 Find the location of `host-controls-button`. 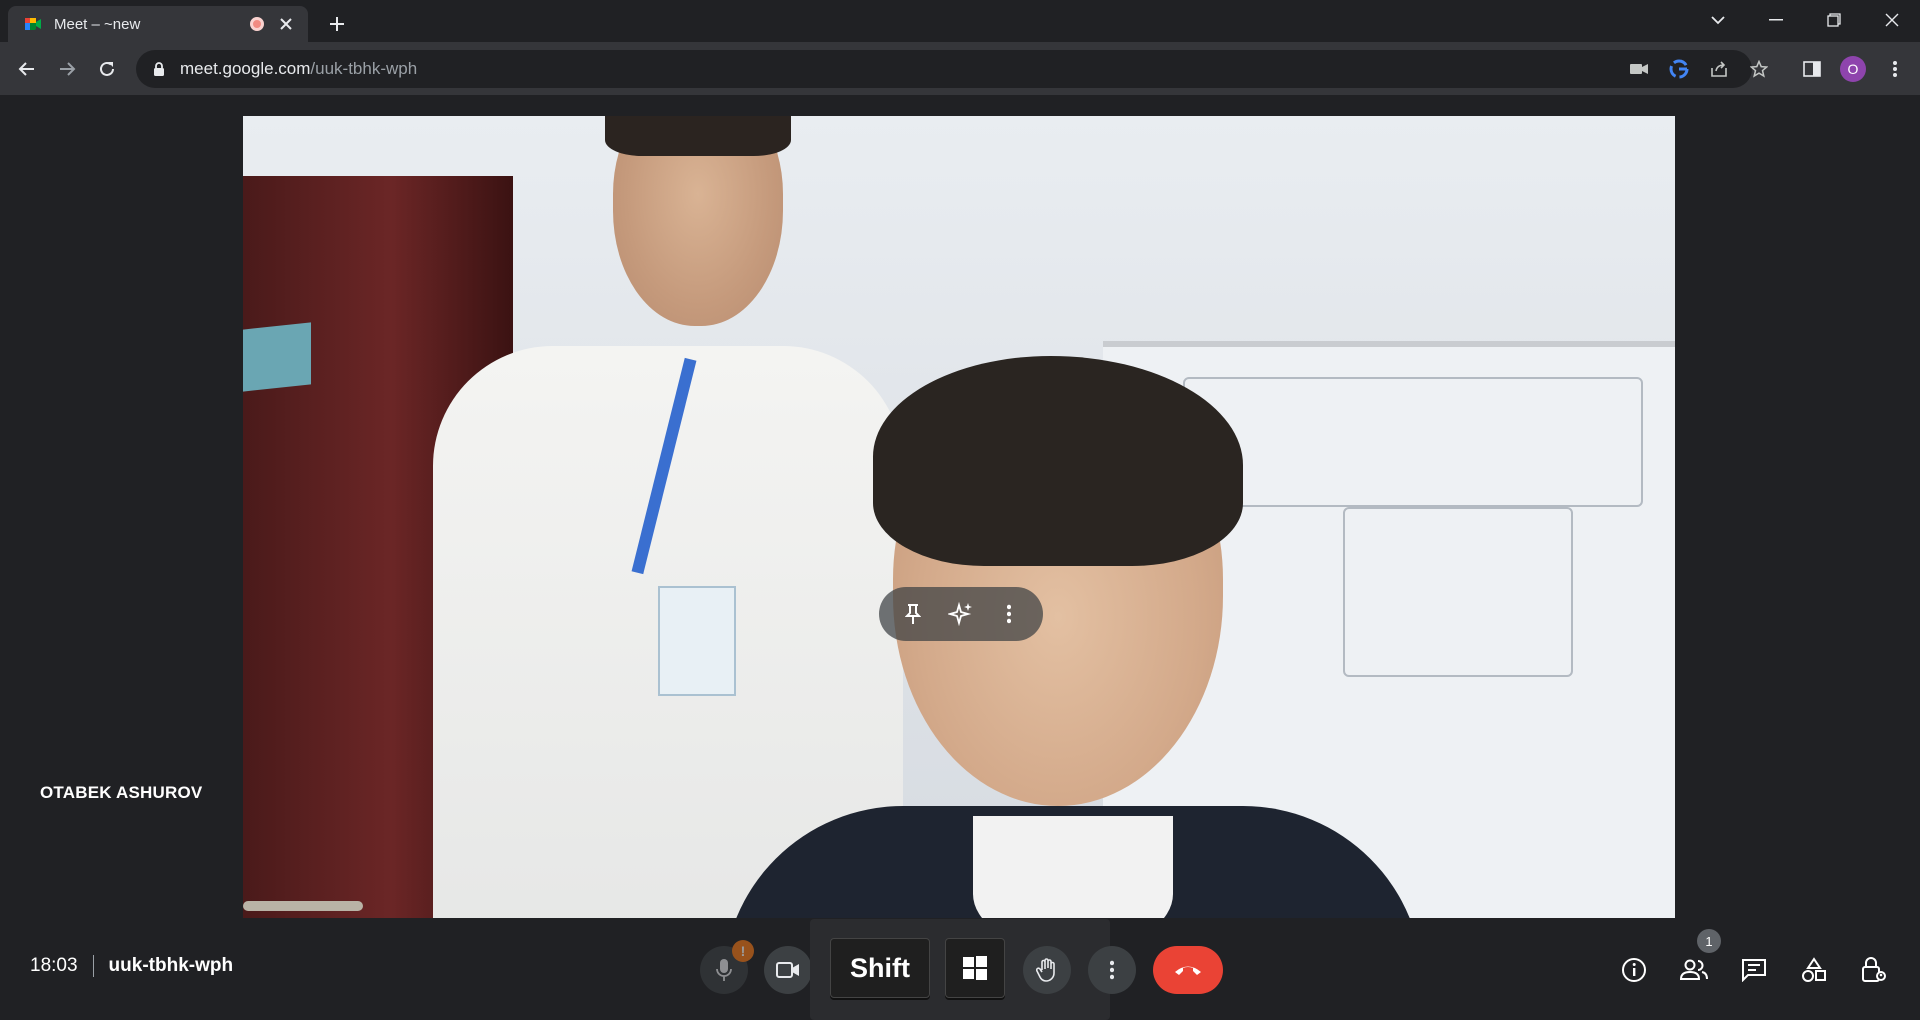

host-controls-button is located at coordinates (1874, 970).